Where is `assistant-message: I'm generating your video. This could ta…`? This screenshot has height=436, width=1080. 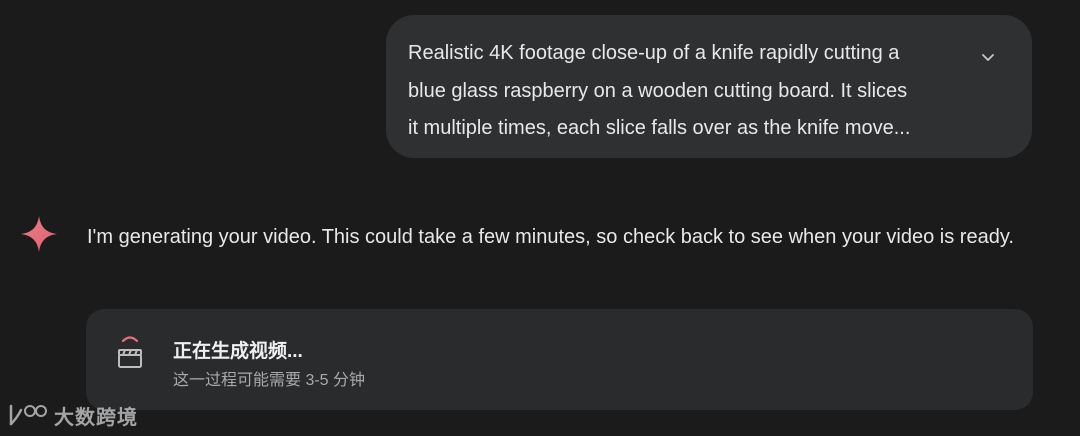
assistant-message: I'm generating your video. This could ta… is located at coordinates (550, 237).